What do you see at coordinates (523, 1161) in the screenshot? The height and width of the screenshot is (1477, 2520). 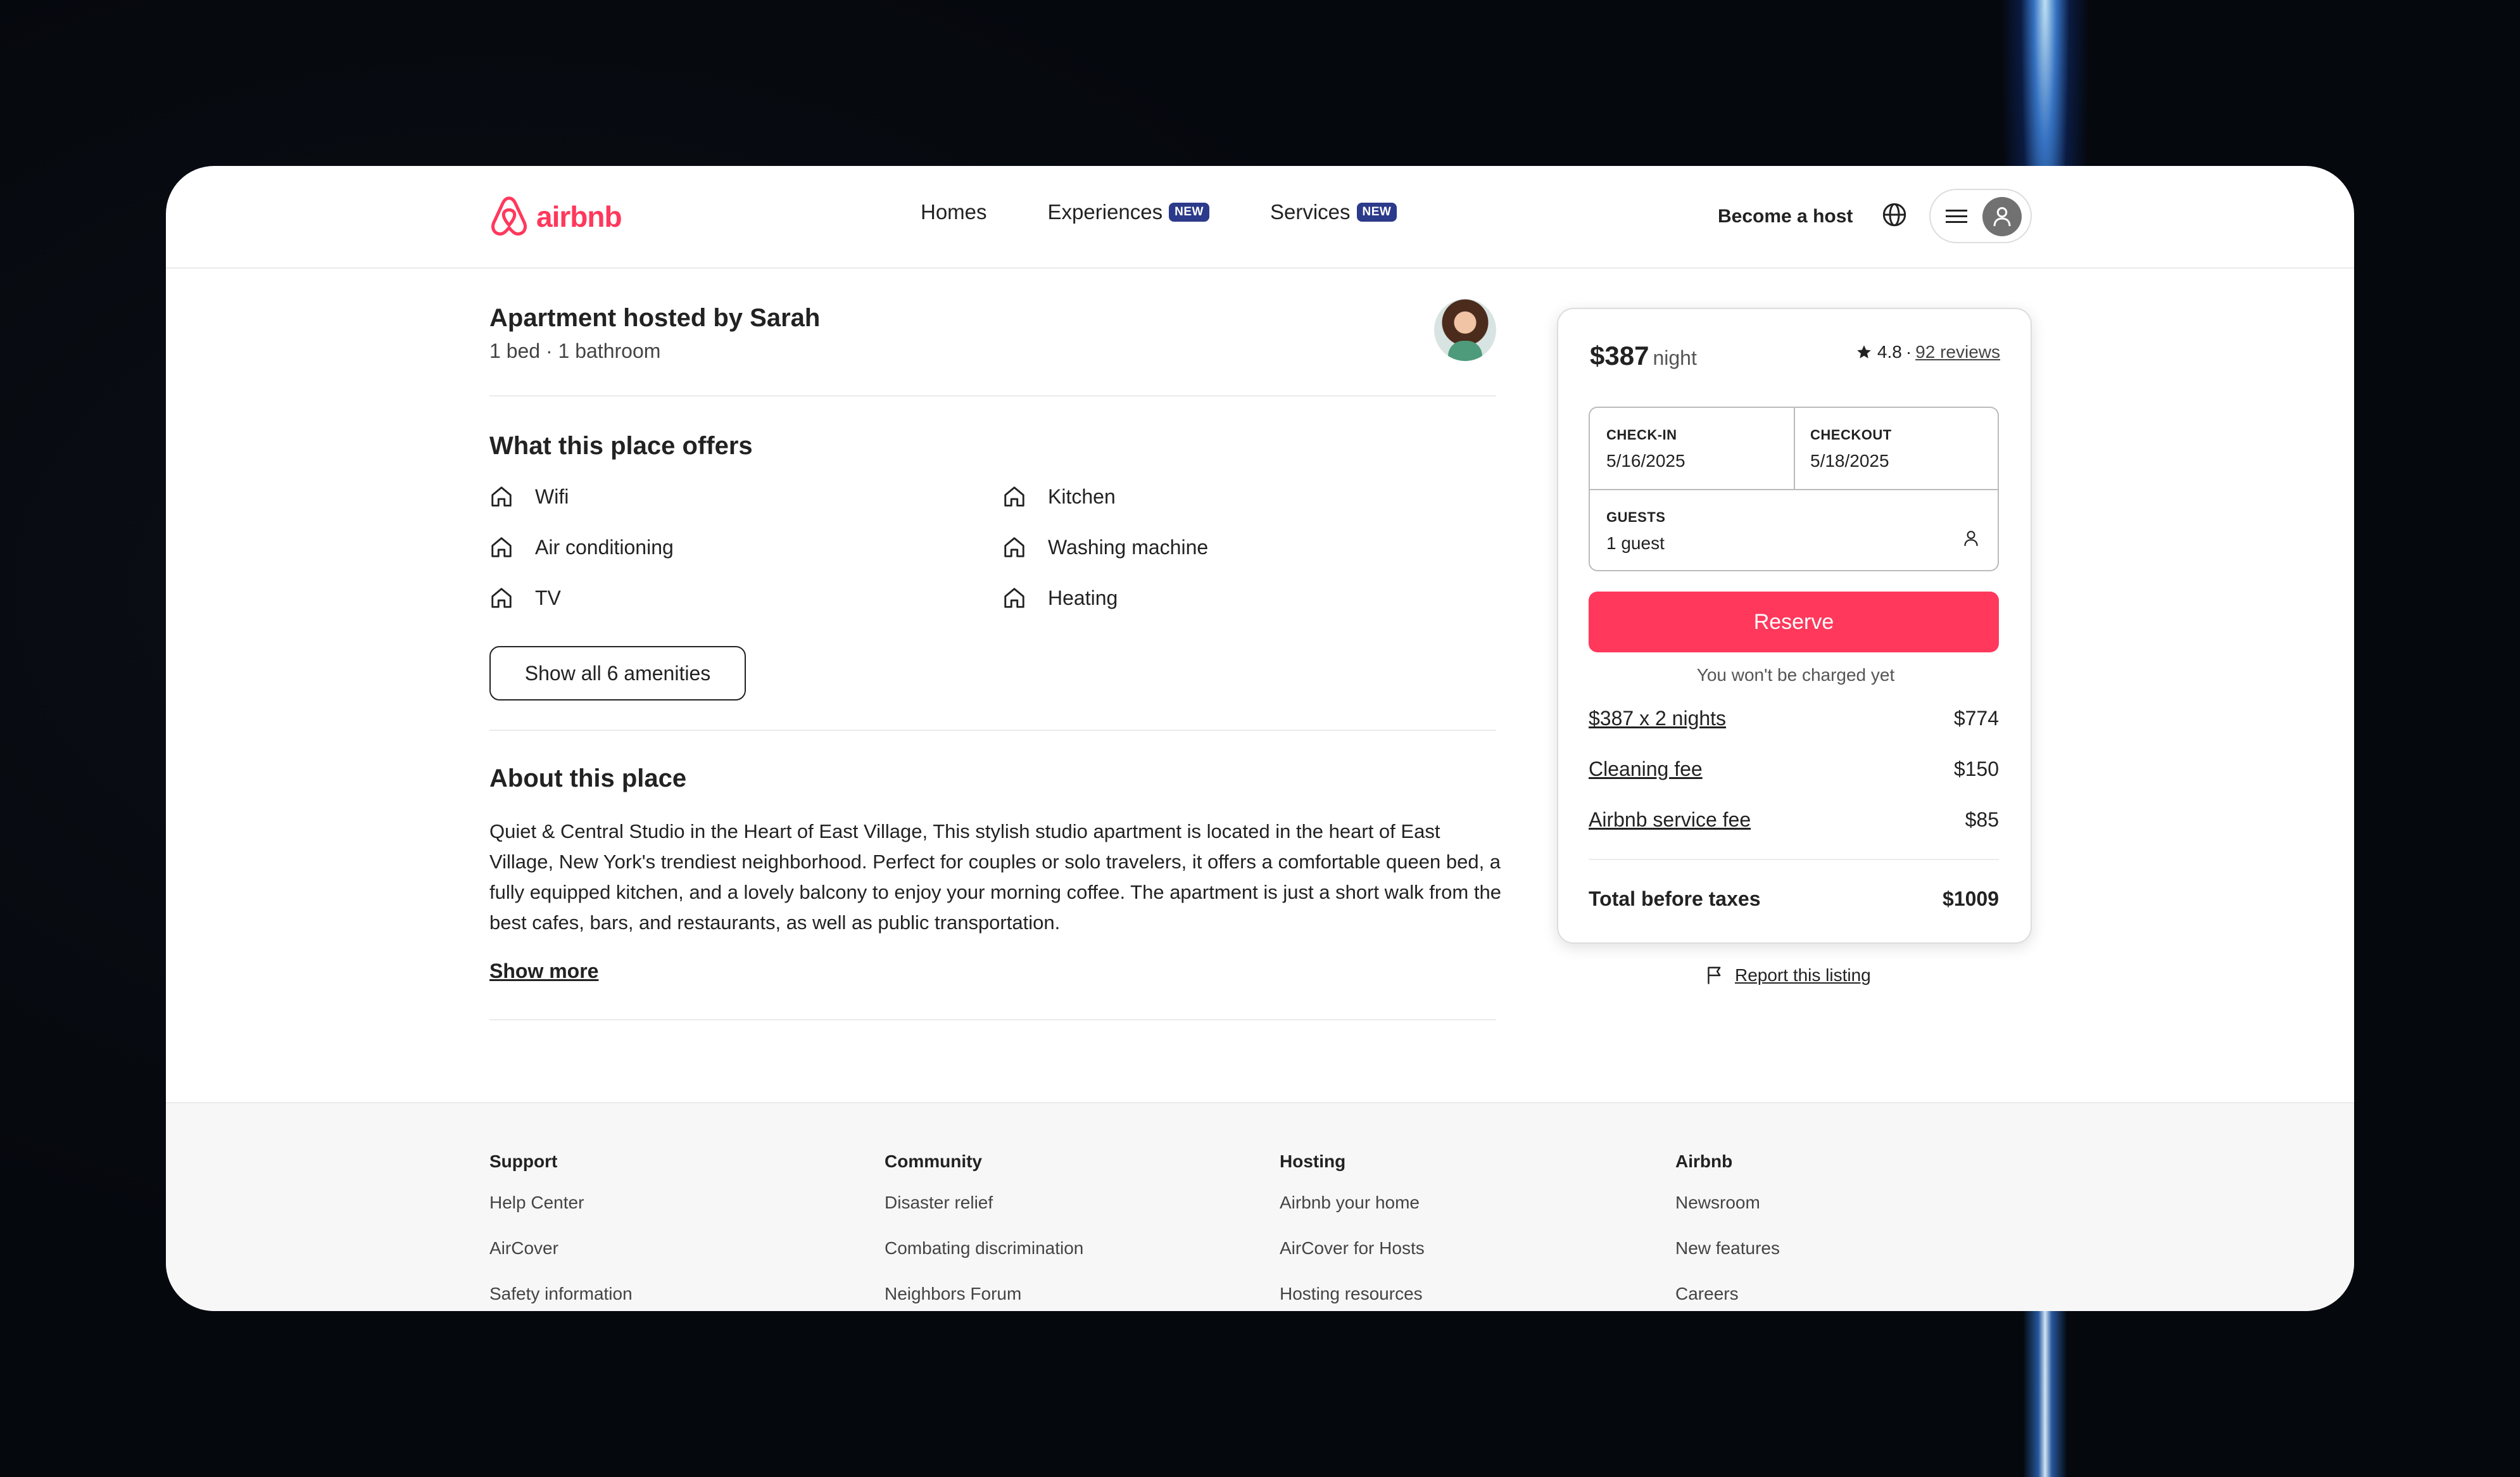 I see `footer-heading: Support` at bounding box center [523, 1161].